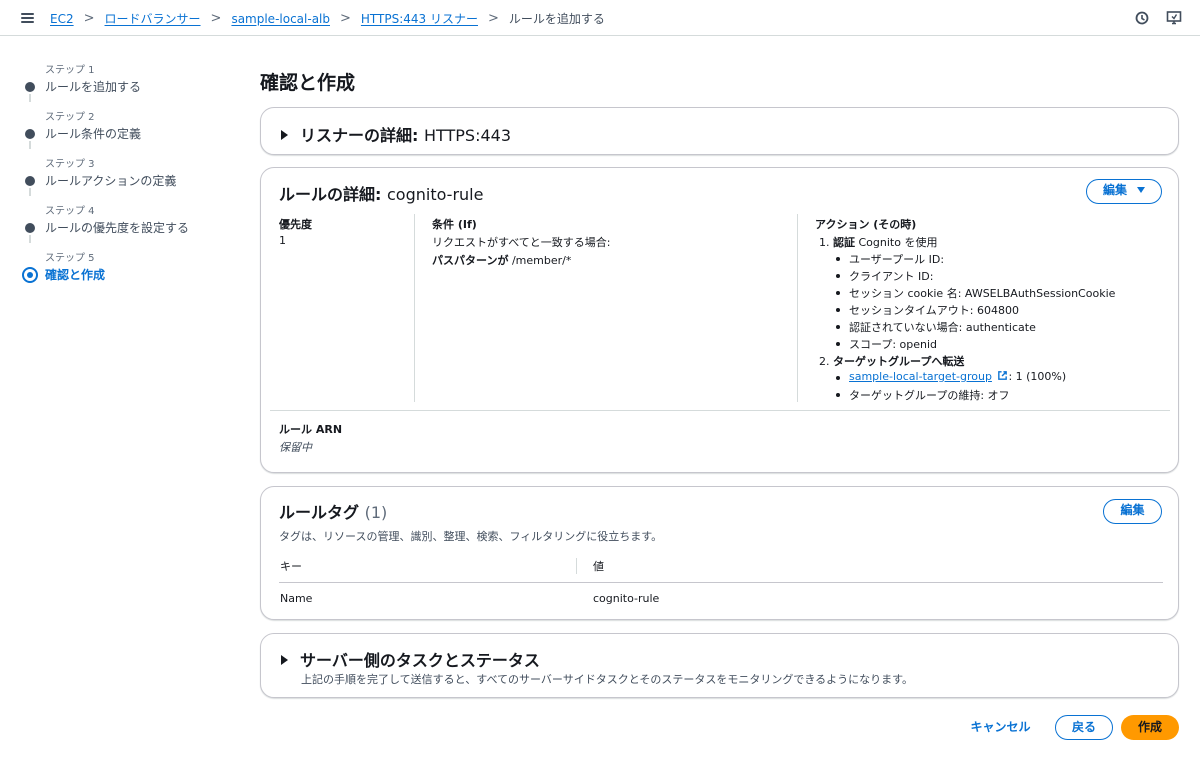 This screenshot has height=759, width=1200. Describe the element at coordinates (420, 660) in the screenshot. I see `section-title: サーバー側のタスクとステータス` at that location.